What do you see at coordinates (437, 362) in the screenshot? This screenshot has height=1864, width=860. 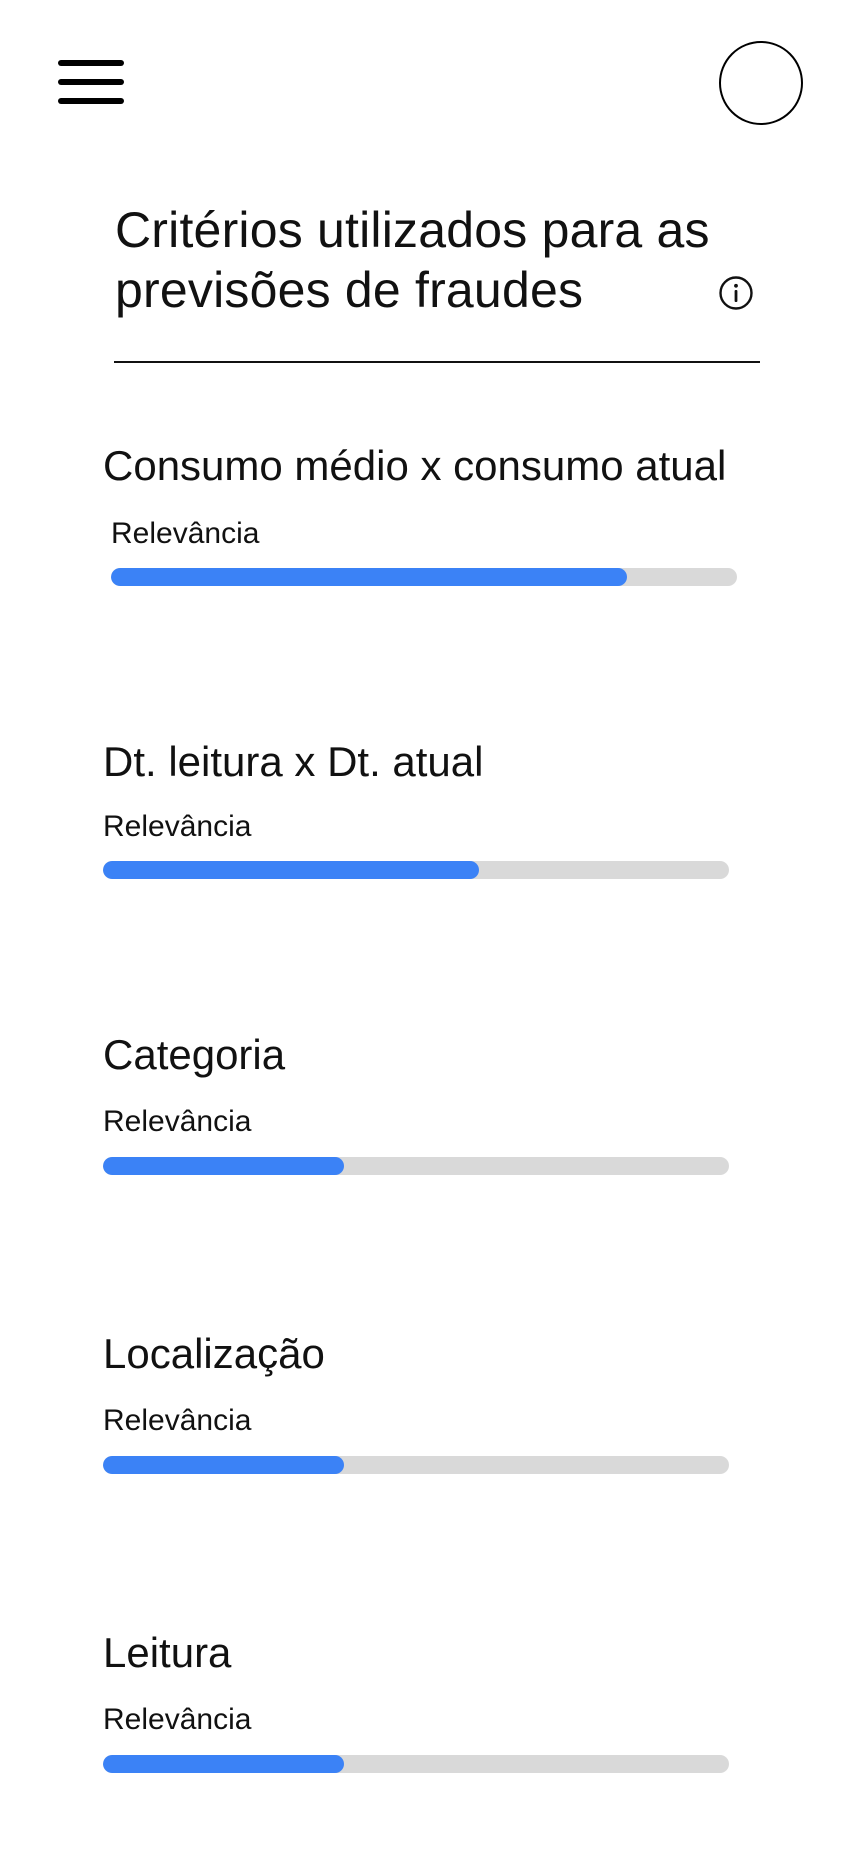 I see `title-divider` at bounding box center [437, 362].